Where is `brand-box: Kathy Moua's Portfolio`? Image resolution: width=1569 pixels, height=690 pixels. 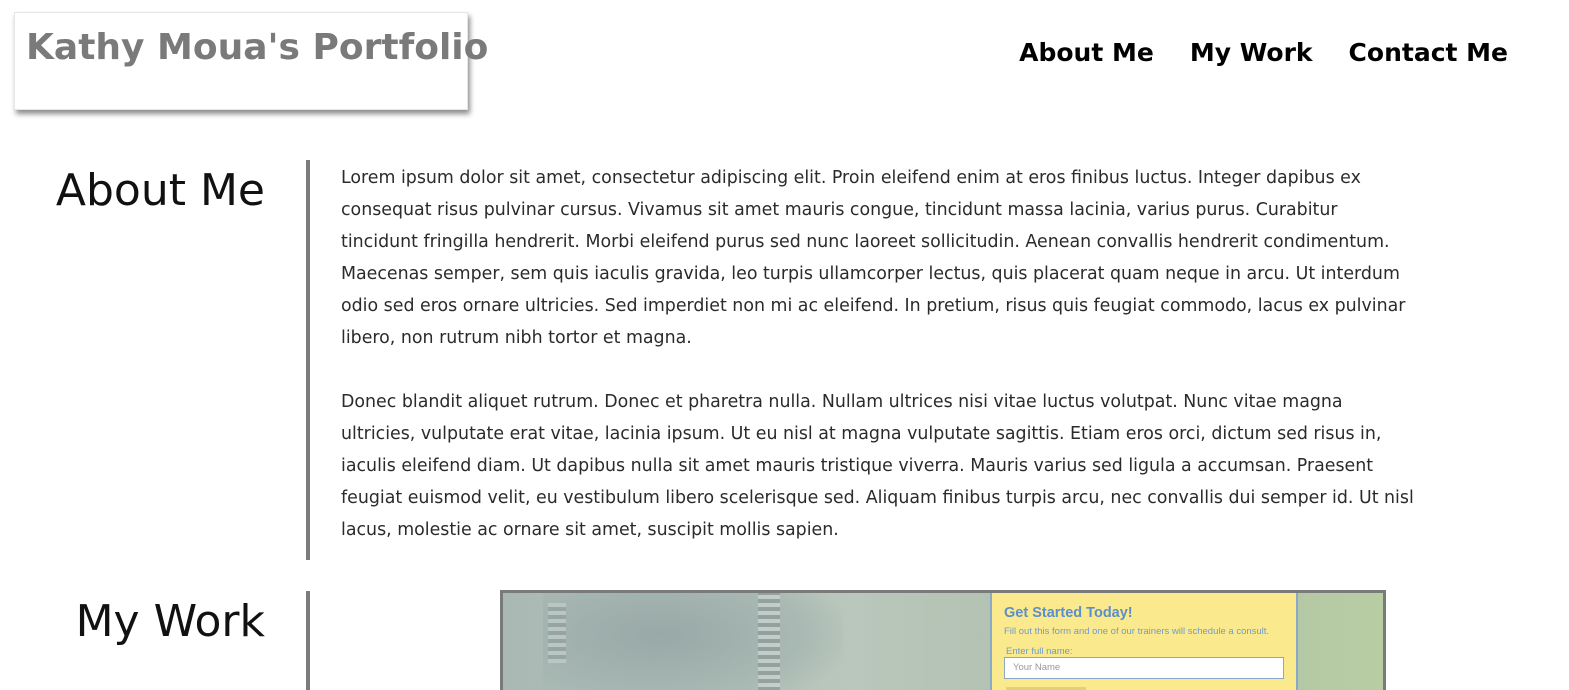 brand-box: Kathy Moua's Portfolio is located at coordinates (251, 61).